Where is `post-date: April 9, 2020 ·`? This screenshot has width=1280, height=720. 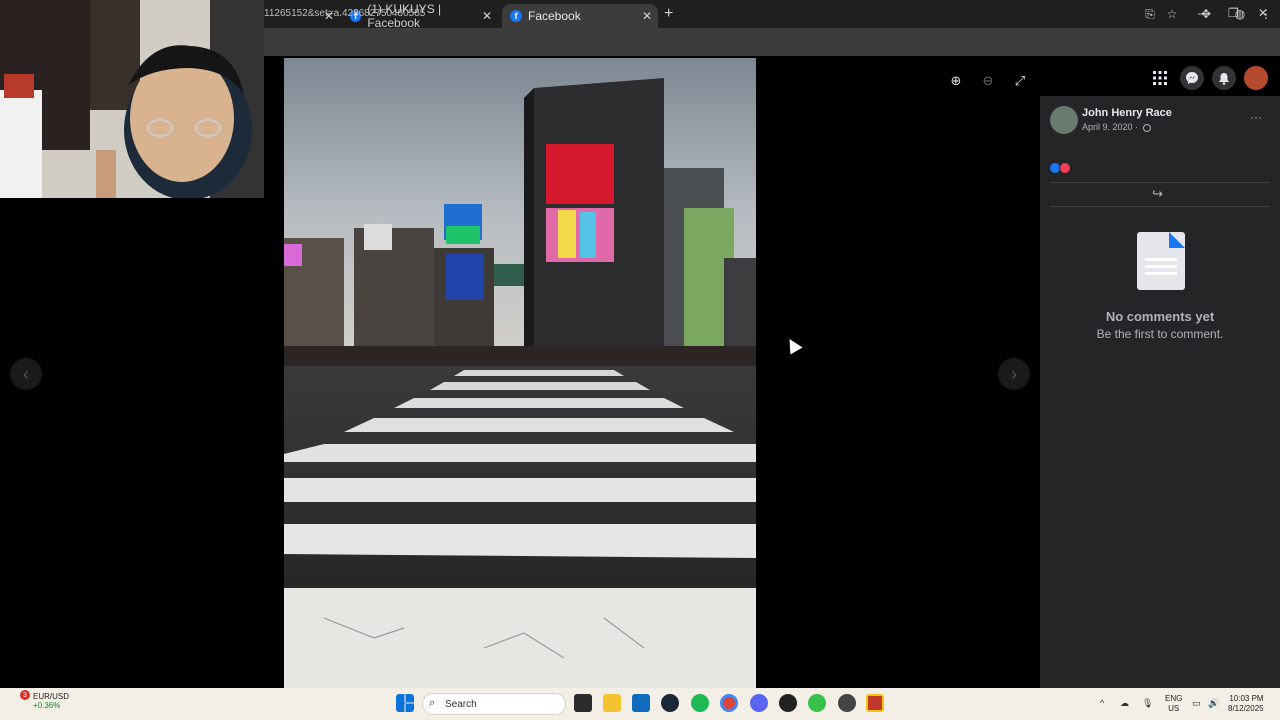 post-date: April 9, 2020 · is located at coordinates (1116, 127).